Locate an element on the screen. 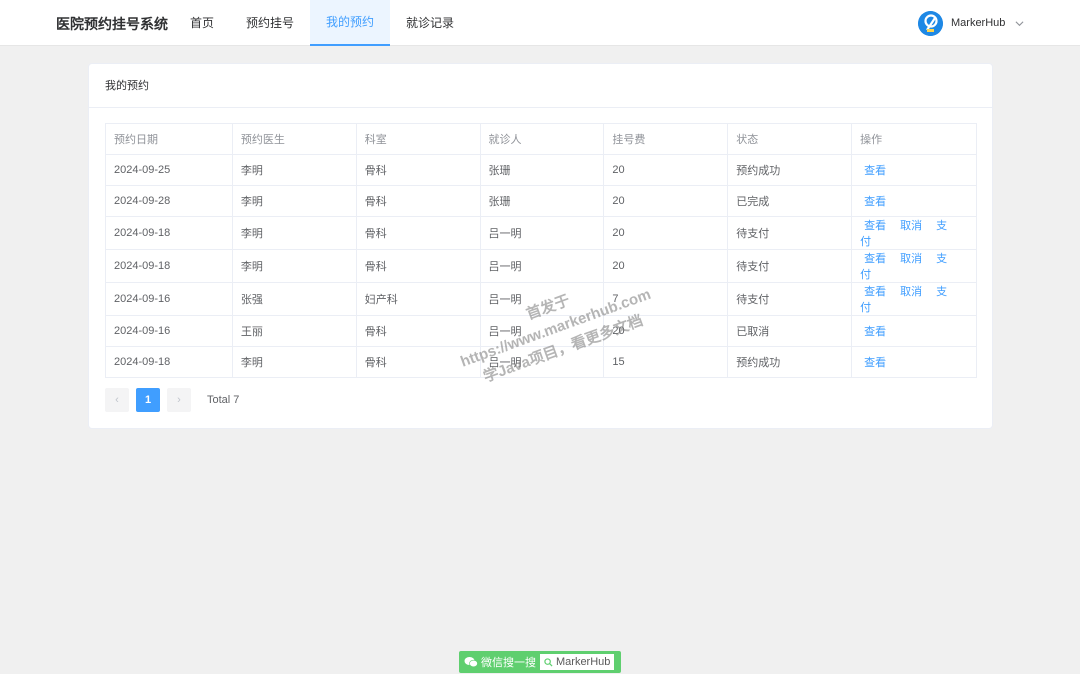 The height and width of the screenshot is (674, 1080). col-actions: 操作 is located at coordinates (914, 139).